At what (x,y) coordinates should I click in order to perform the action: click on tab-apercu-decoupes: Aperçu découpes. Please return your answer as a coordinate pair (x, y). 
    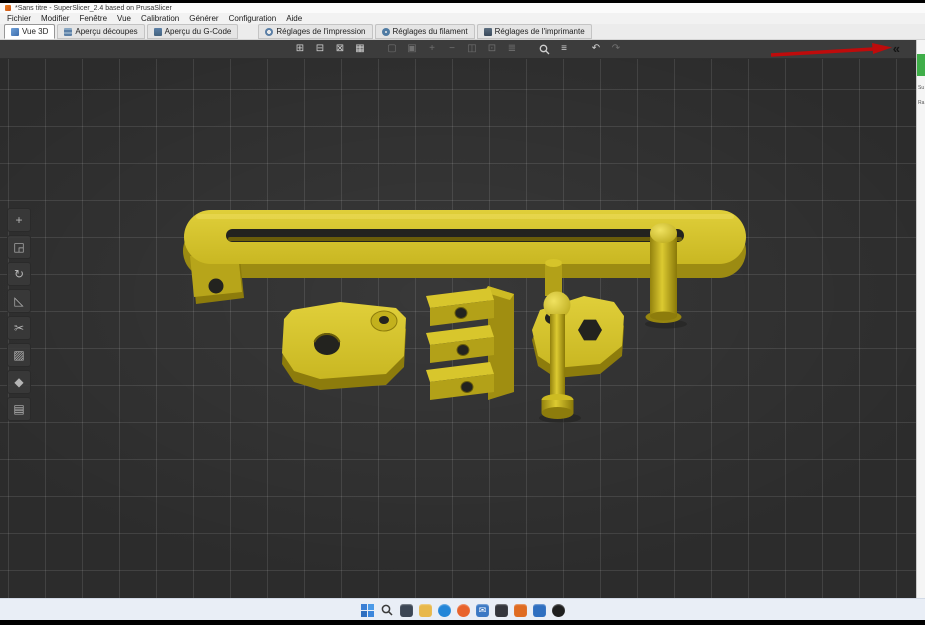
    Looking at the image, I should click on (101, 31).